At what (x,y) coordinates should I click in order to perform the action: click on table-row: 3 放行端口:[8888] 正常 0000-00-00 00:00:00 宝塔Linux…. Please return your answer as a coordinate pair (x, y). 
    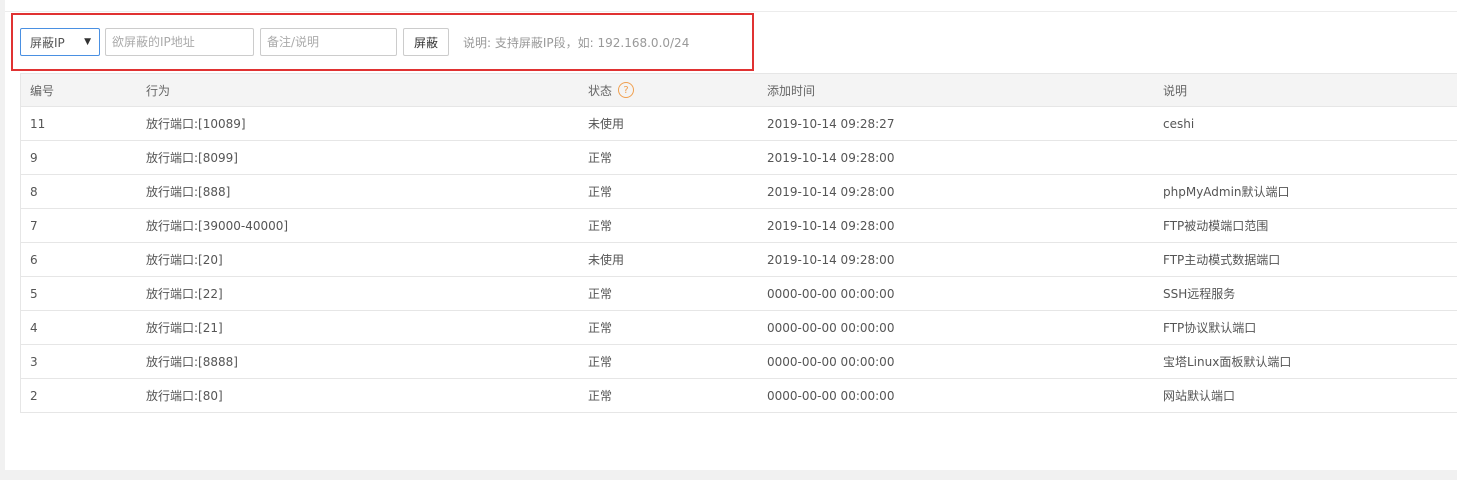
    Looking at the image, I should click on (739, 362).